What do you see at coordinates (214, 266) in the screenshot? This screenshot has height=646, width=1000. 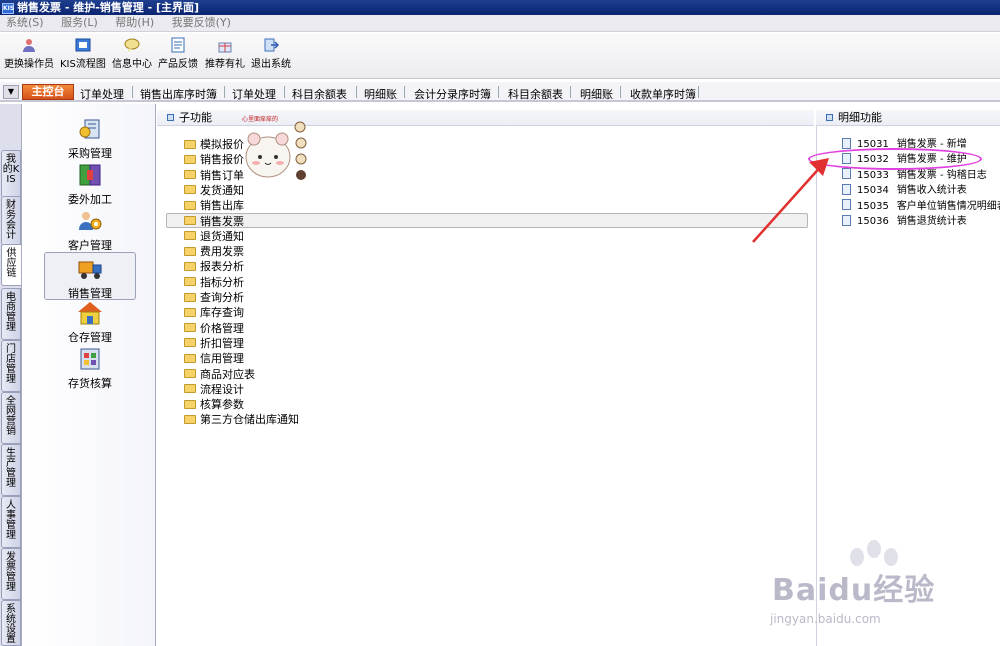 I see `folder-item: 报表分析` at bounding box center [214, 266].